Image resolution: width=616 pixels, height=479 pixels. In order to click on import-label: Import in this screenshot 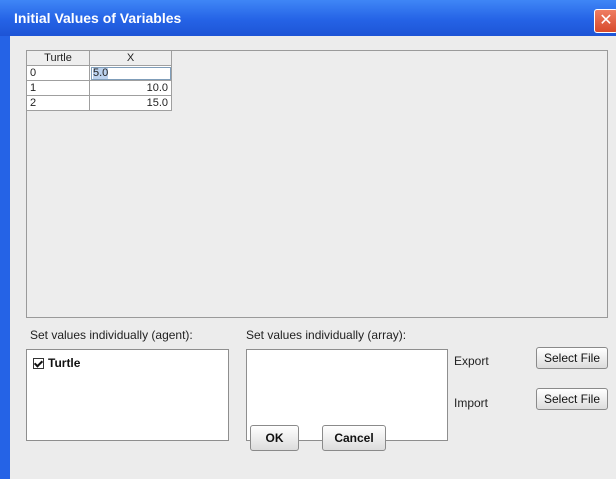, I will do `click(471, 403)`.